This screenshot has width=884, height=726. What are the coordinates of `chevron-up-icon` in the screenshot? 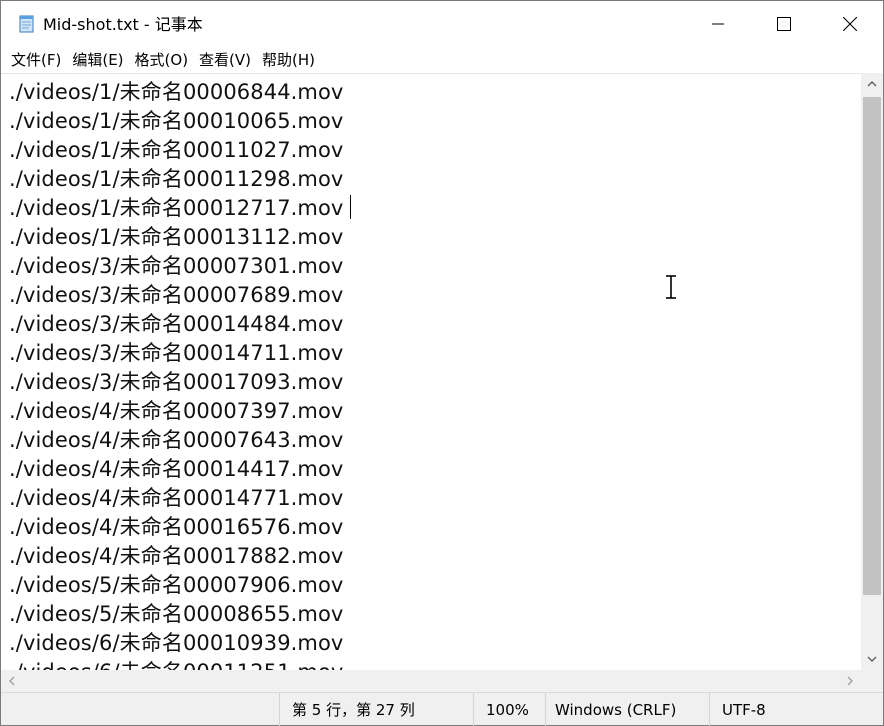 It's located at (872, 84).